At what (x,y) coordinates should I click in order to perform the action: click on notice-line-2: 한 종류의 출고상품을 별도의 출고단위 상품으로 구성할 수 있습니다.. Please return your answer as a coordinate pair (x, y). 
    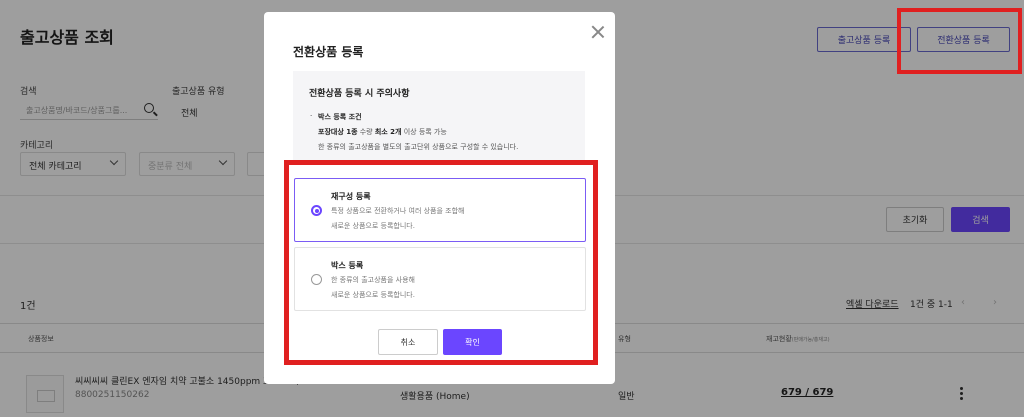
    Looking at the image, I should click on (418, 147).